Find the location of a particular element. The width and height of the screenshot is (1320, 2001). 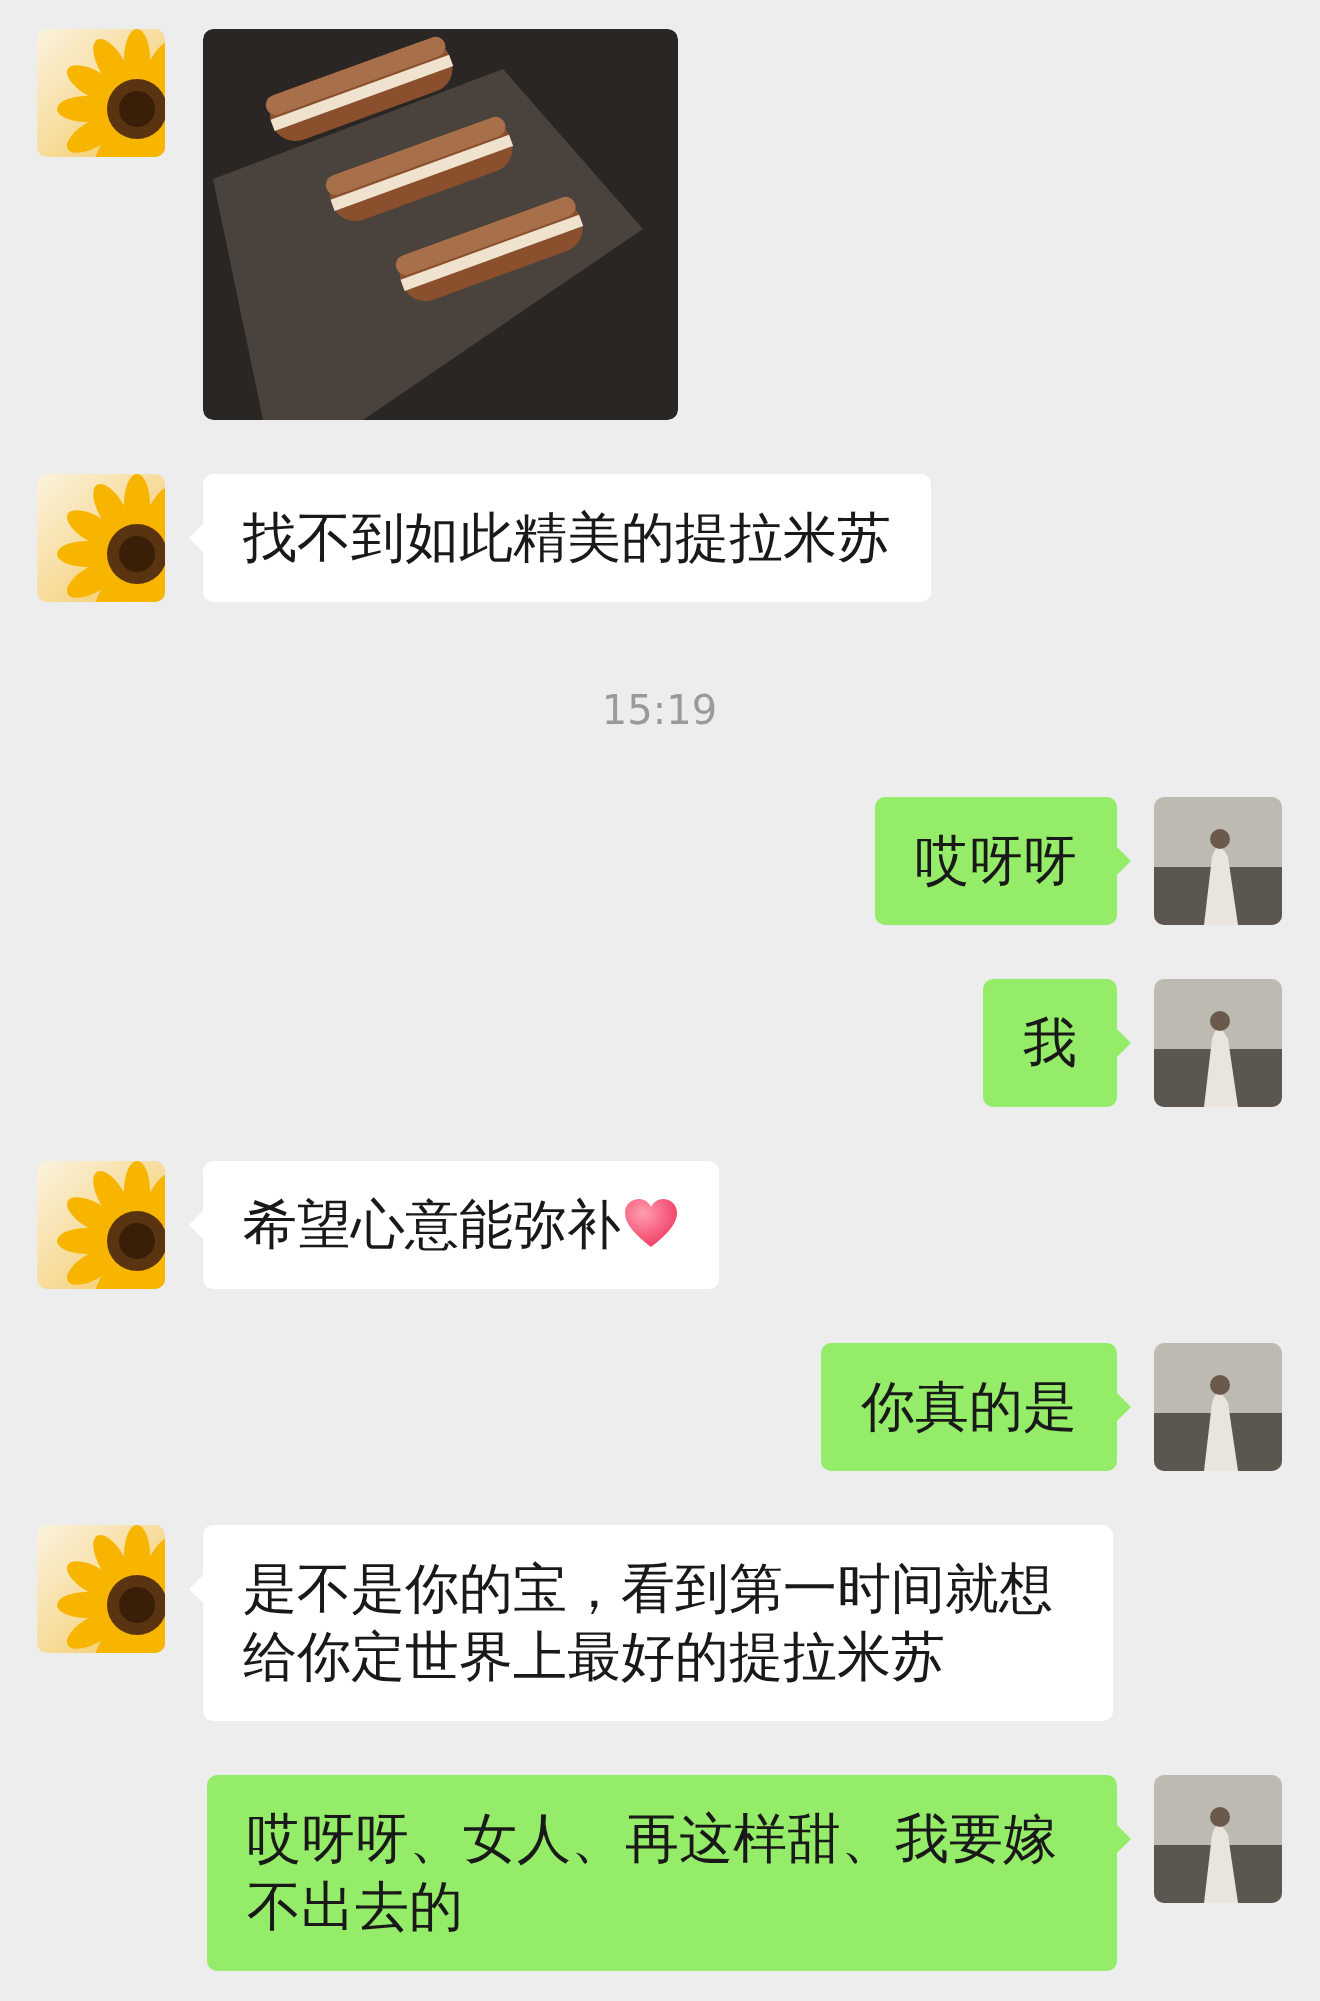

message-bubble: 是不是你的宝，看到第一时间就想给你定世界上最好的提拉米苏 is located at coordinates (658, 1623).